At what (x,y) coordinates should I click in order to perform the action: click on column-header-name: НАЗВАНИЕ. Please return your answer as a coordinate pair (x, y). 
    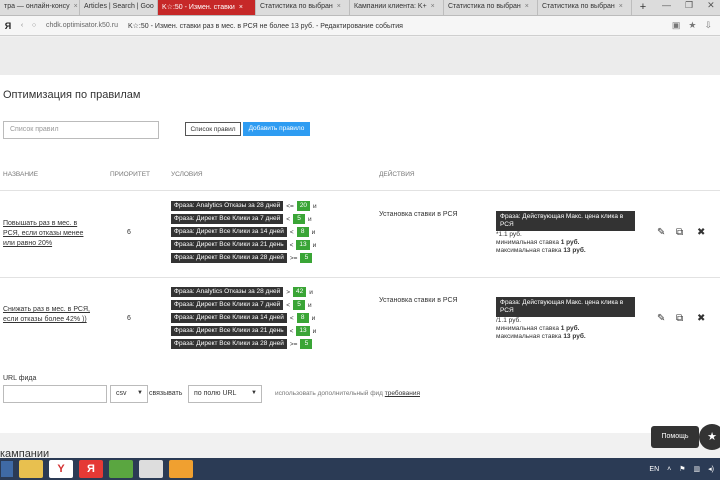
    Looking at the image, I should click on (21, 174).